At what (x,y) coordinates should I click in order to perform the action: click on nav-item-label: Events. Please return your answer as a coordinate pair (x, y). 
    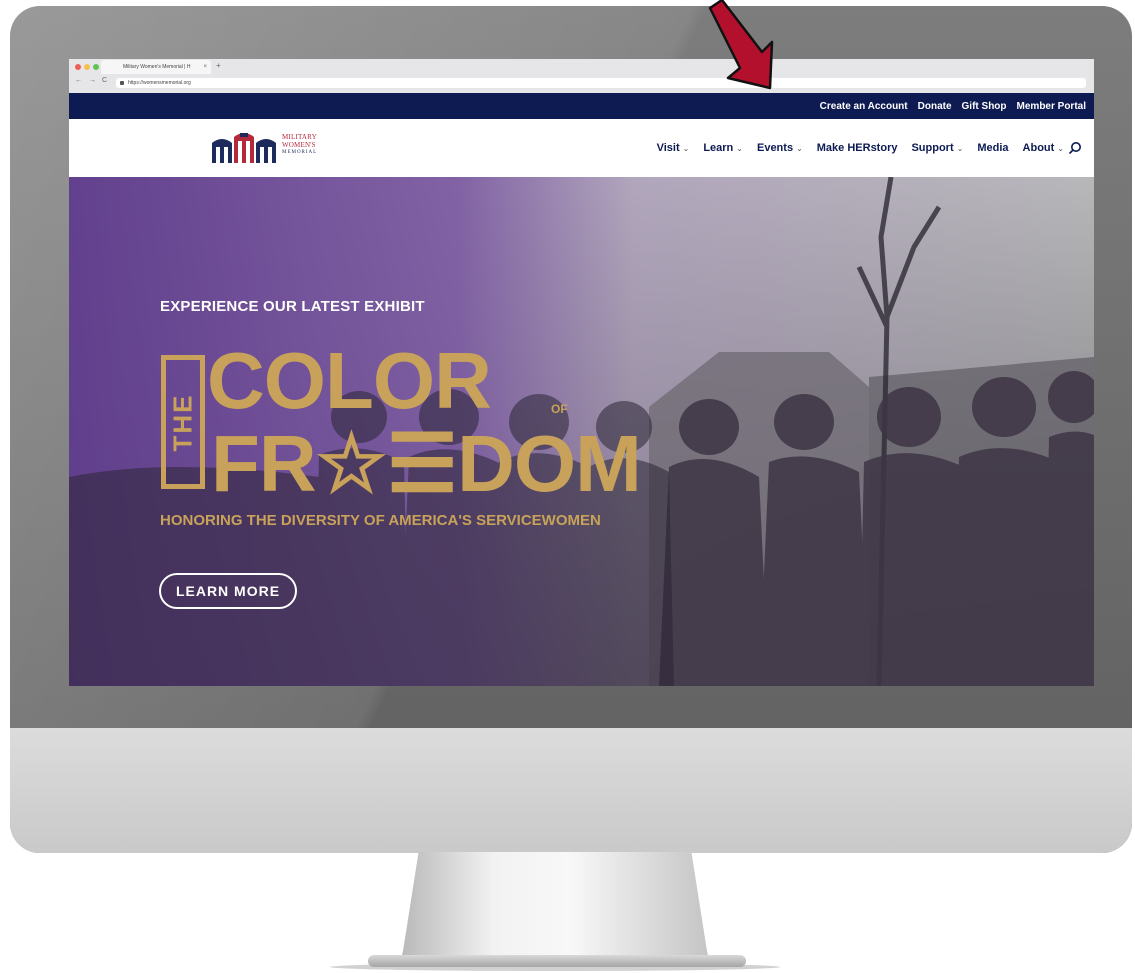
    Looking at the image, I should click on (775, 148).